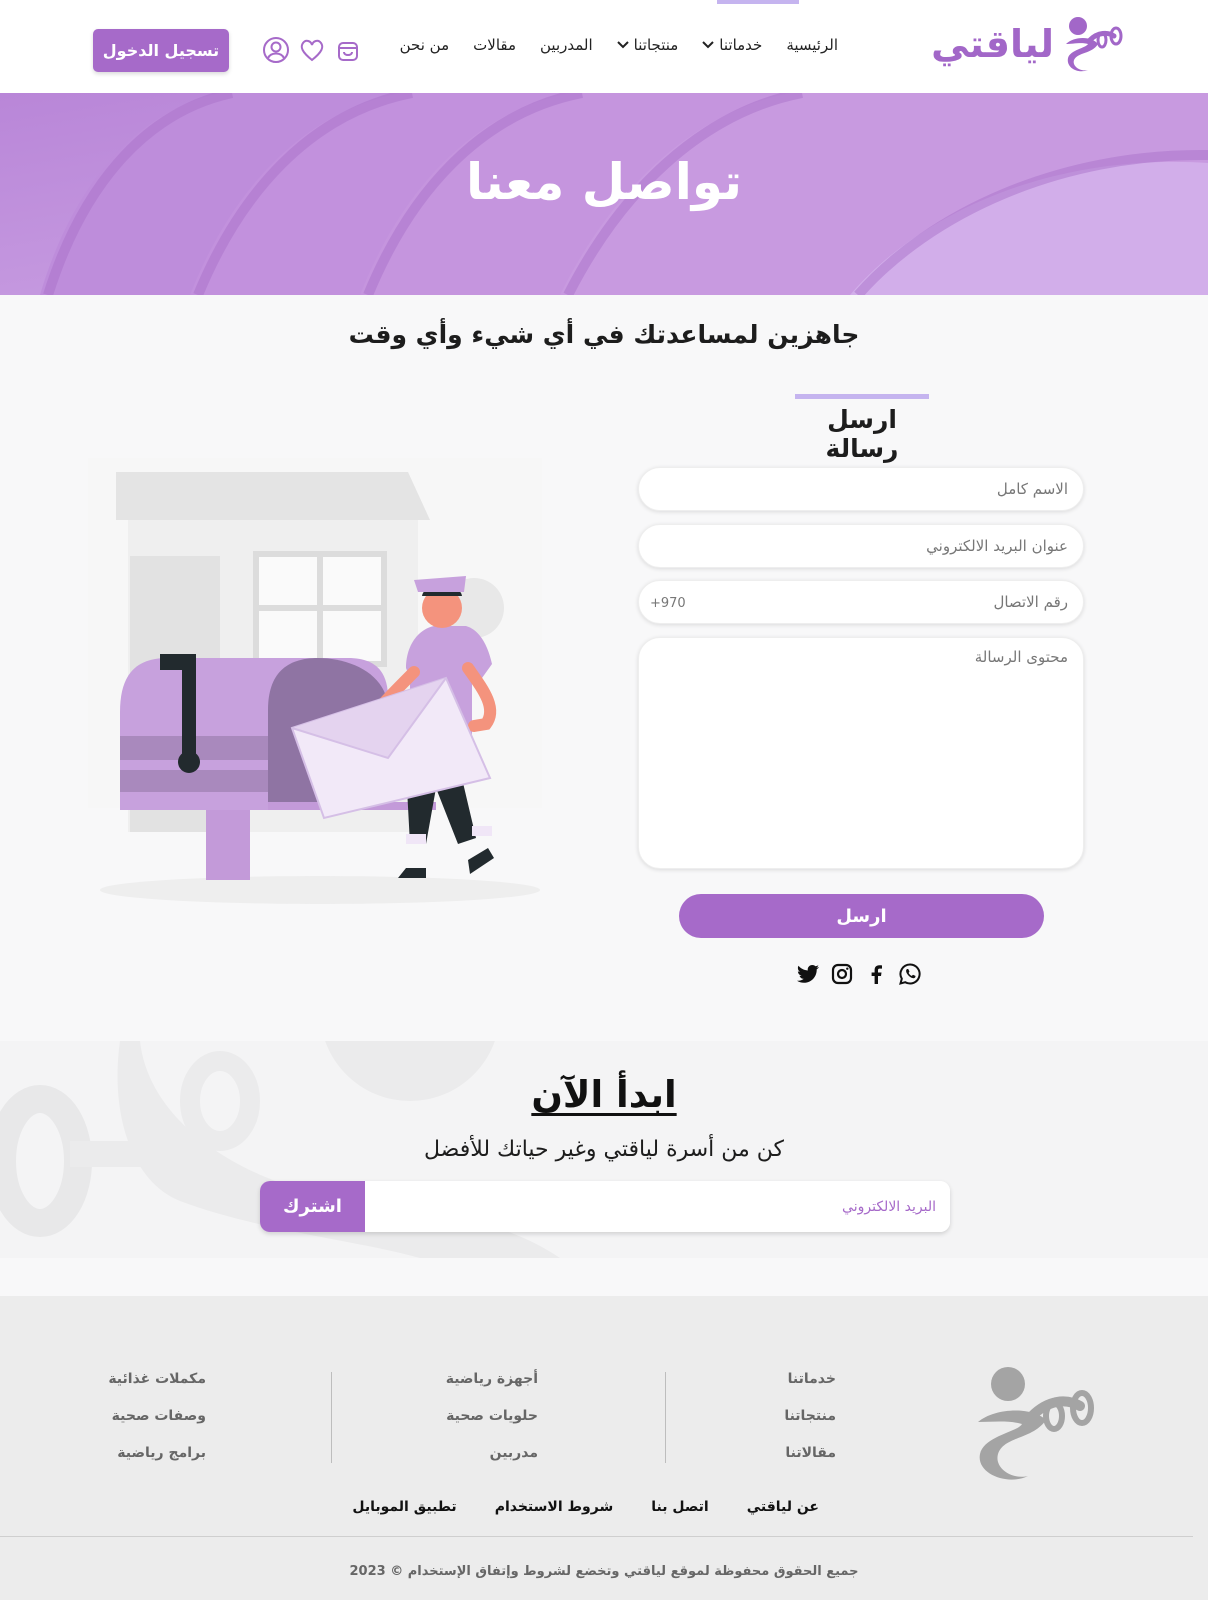 The image size is (1208, 1600). Describe the element at coordinates (1032, 1425) in the screenshot. I see `footer-logo-icon` at that location.